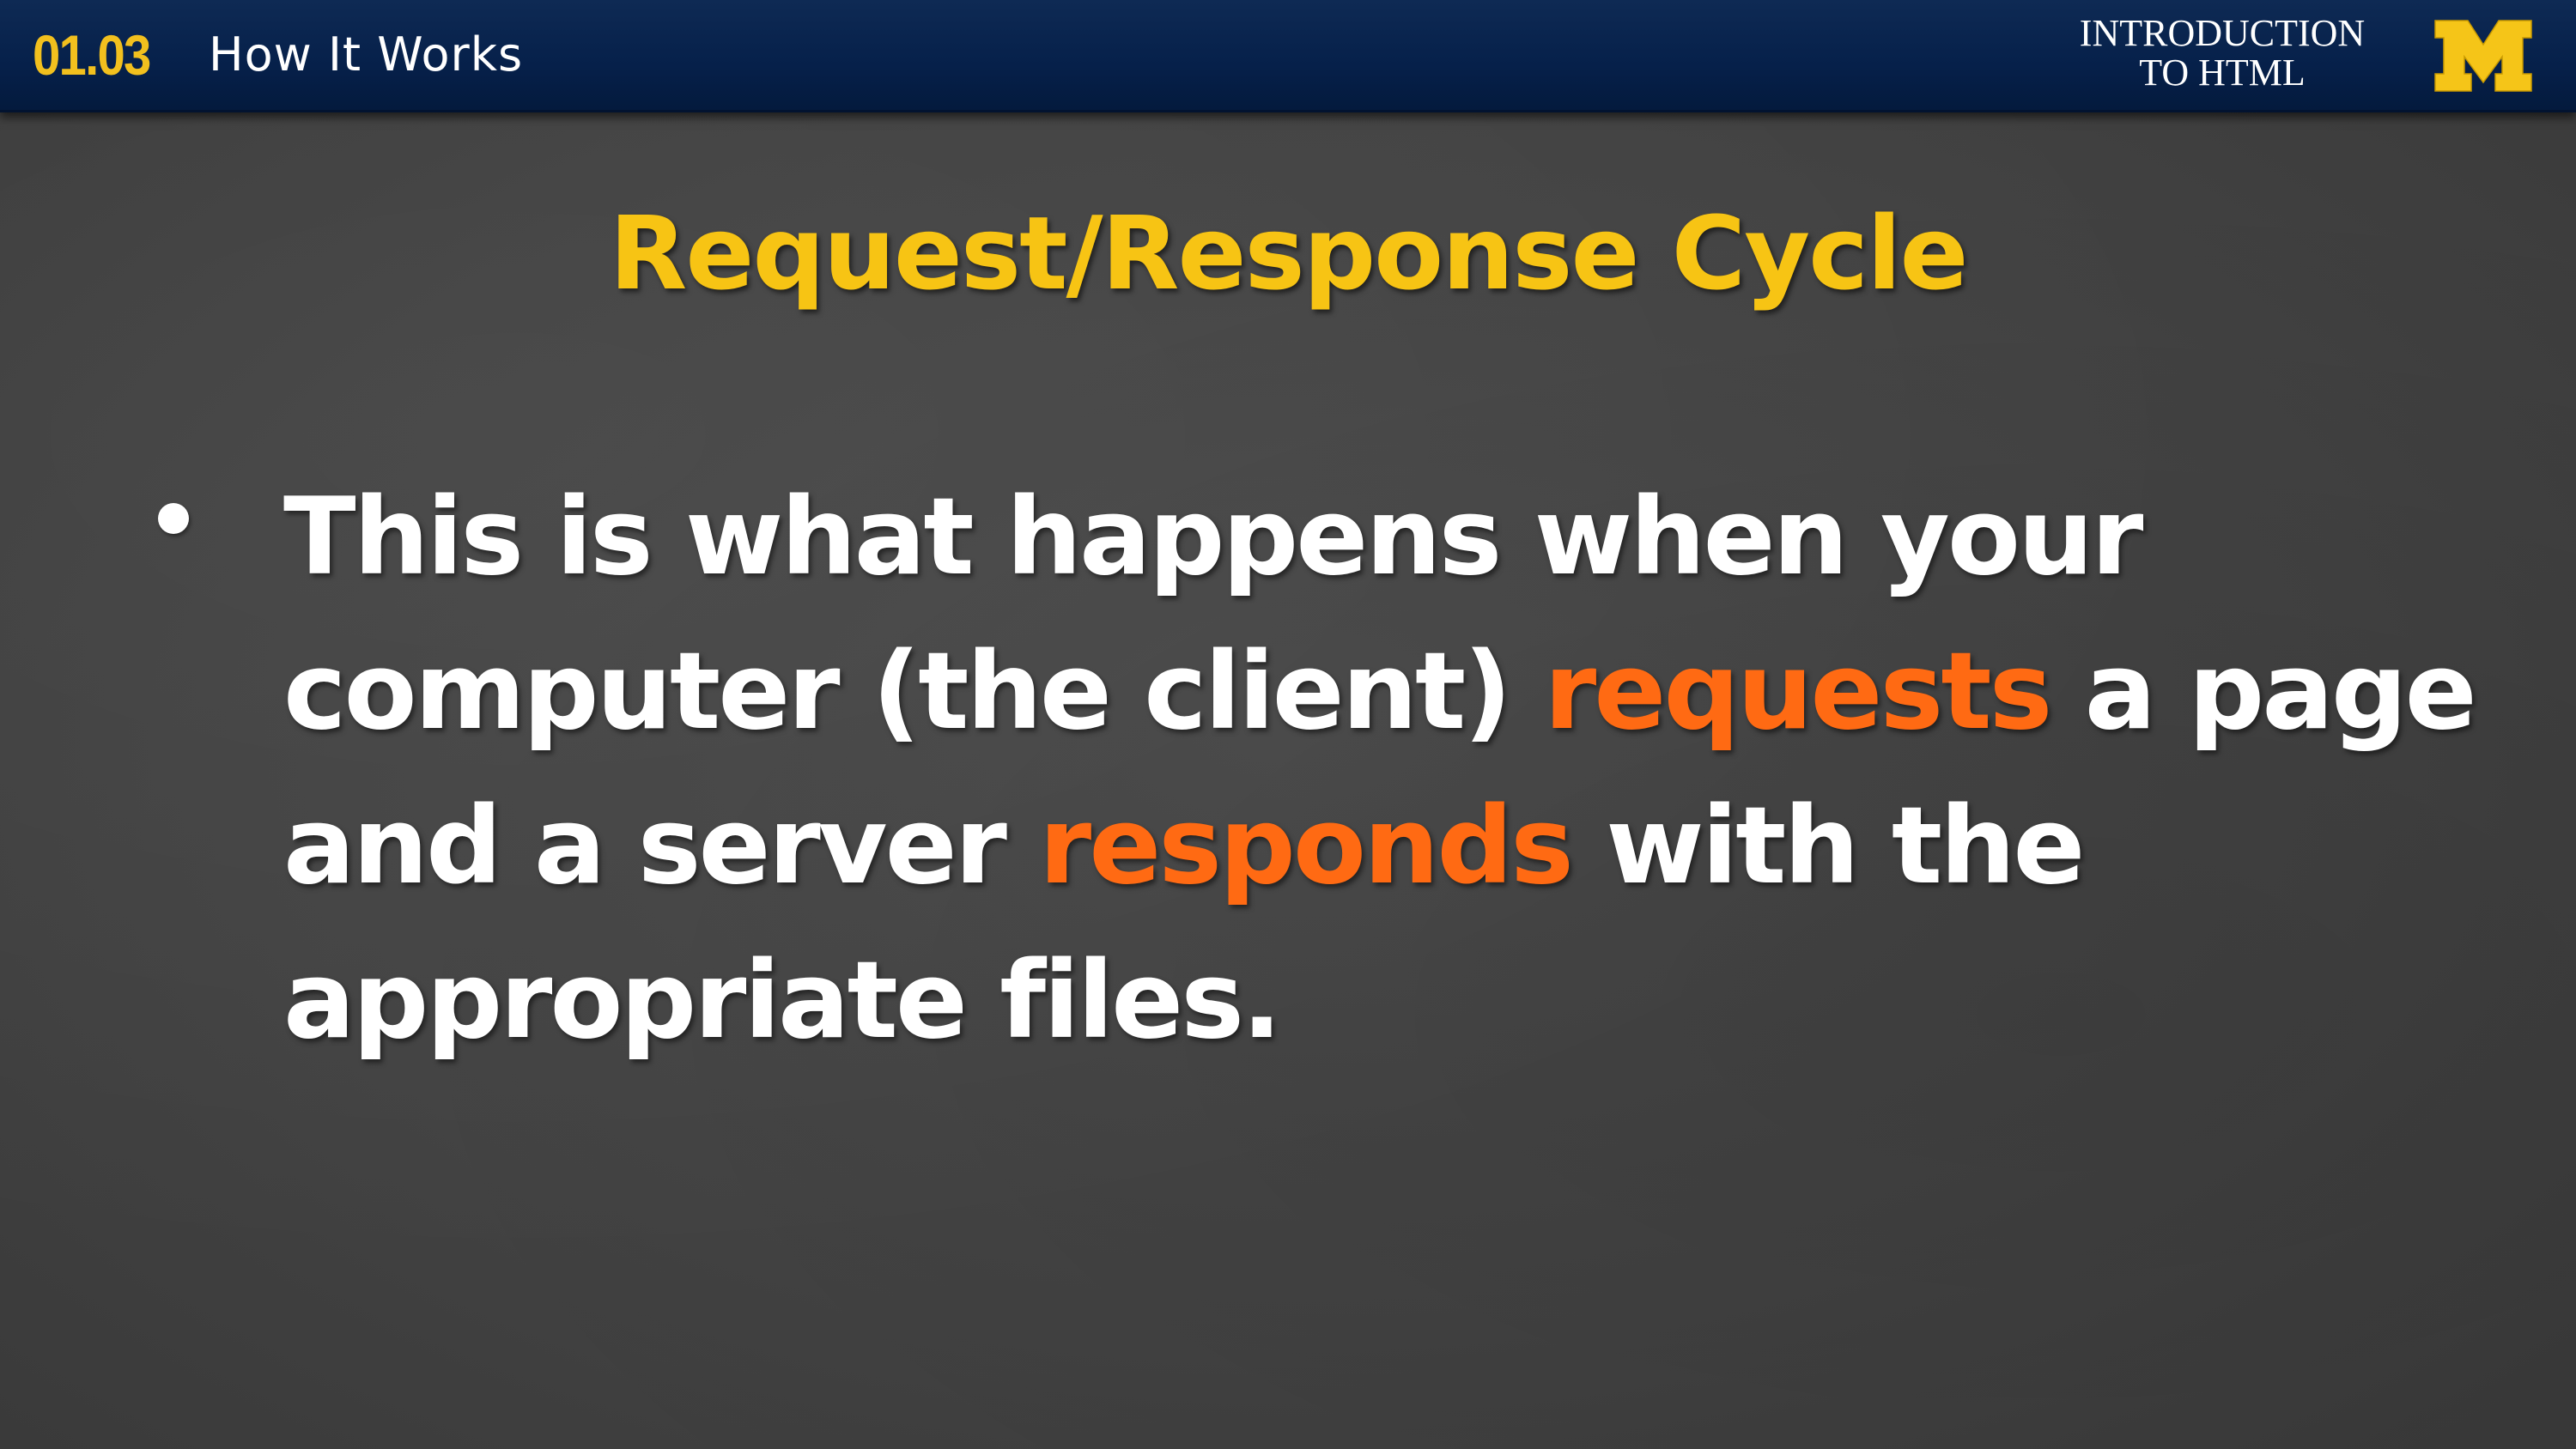 This screenshot has height=1449, width=2576. Describe the element at coordinates (1306, 846) in the screenshot. I see `keyword-responds: responds` at that location.